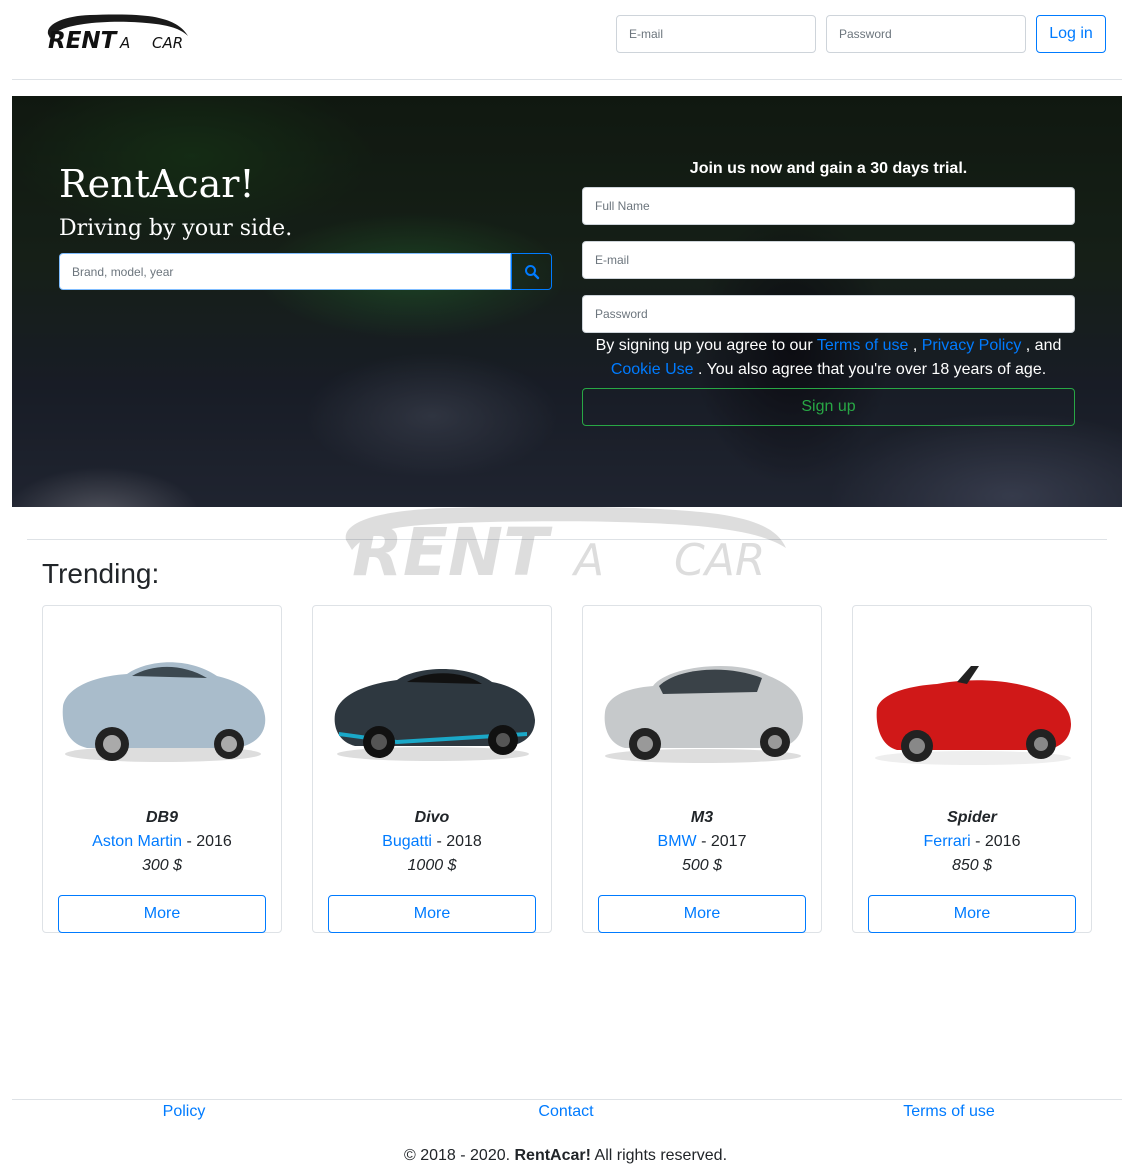 This screenshot has height=1169, width=1131. What do you see at coordinates (677, 841) in the screenshot?
I see `car-brand-link: BMW` at bounding box center [677, 841].